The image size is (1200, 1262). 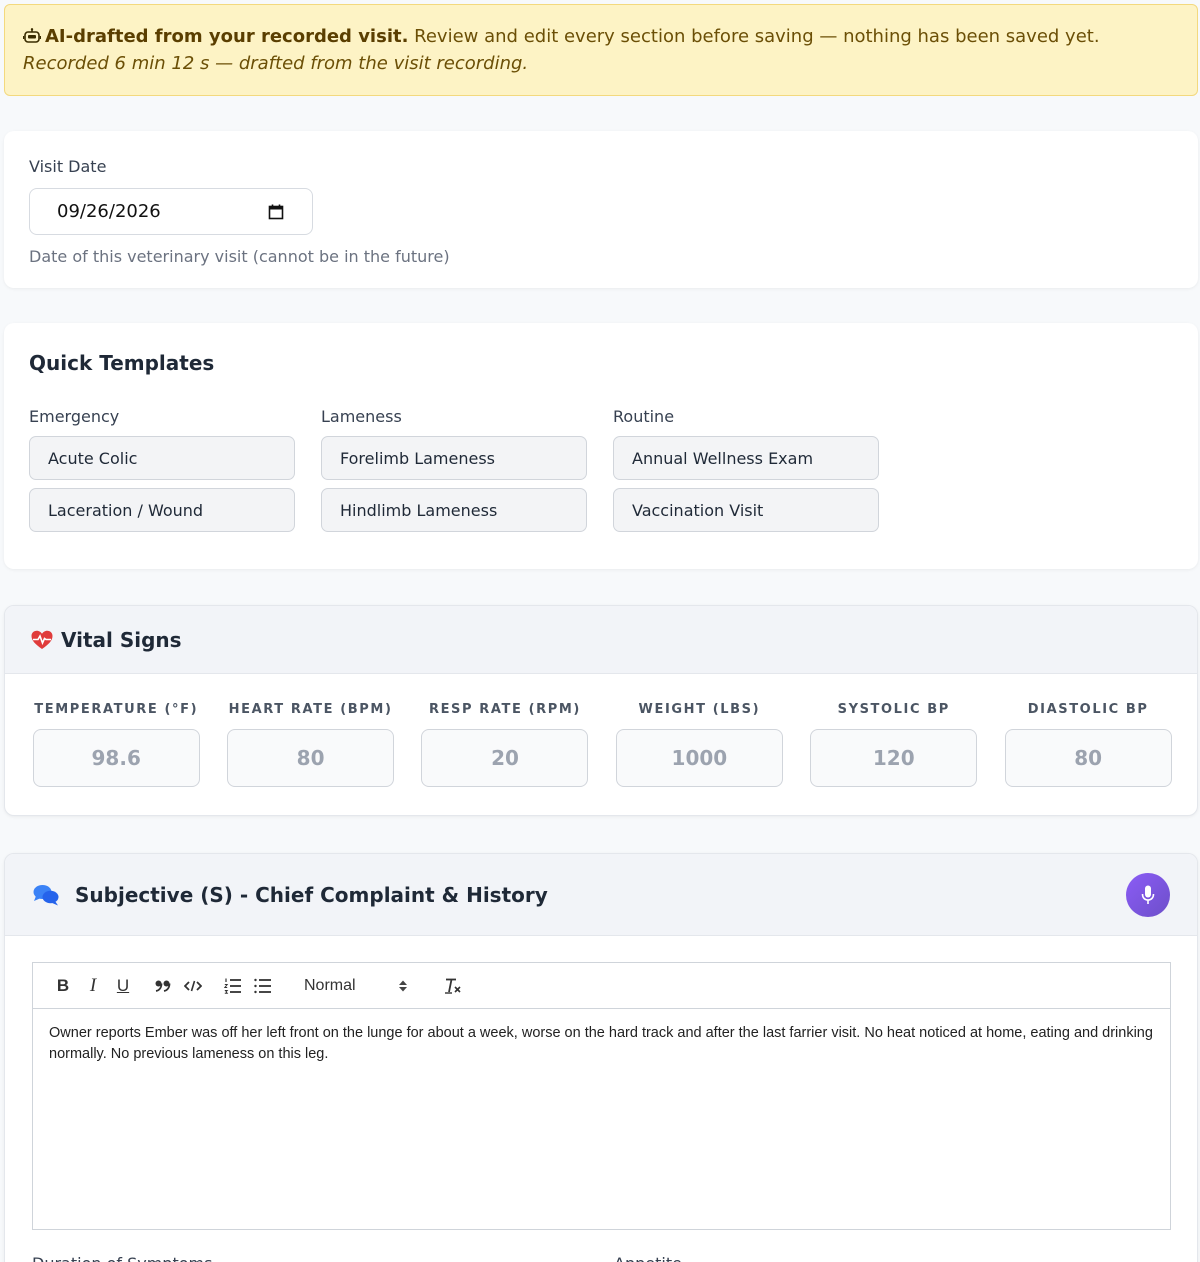 I want to click on quick-templates-title: Quick Templates, so click(x=122, y=363).